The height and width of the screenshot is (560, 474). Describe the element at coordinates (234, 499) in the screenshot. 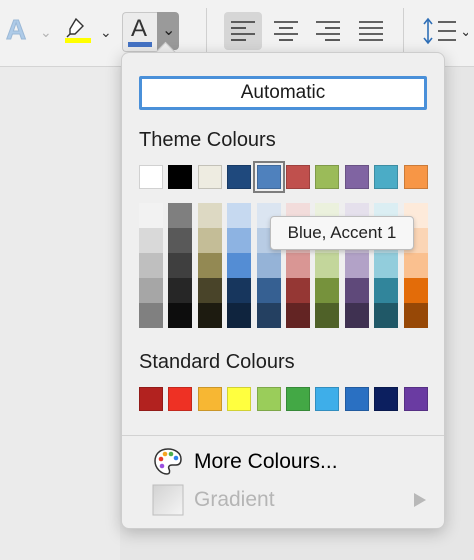

I see `gradient-label: Gradient` at that location.